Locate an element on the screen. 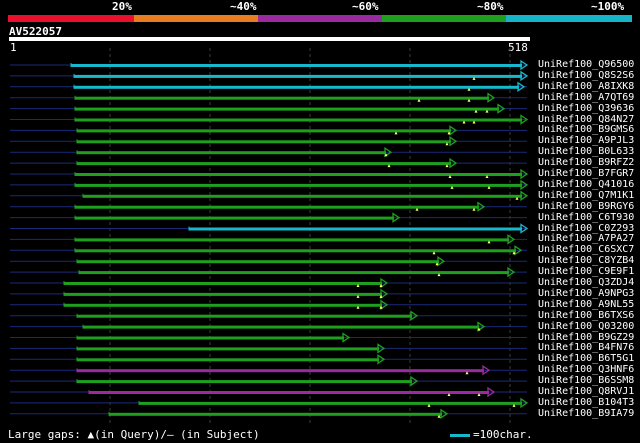 Image resolution: width=640 pixels, height=443 pixels. hit-label: UniRef100_B4FN76 is located at coordinates (586, 347).